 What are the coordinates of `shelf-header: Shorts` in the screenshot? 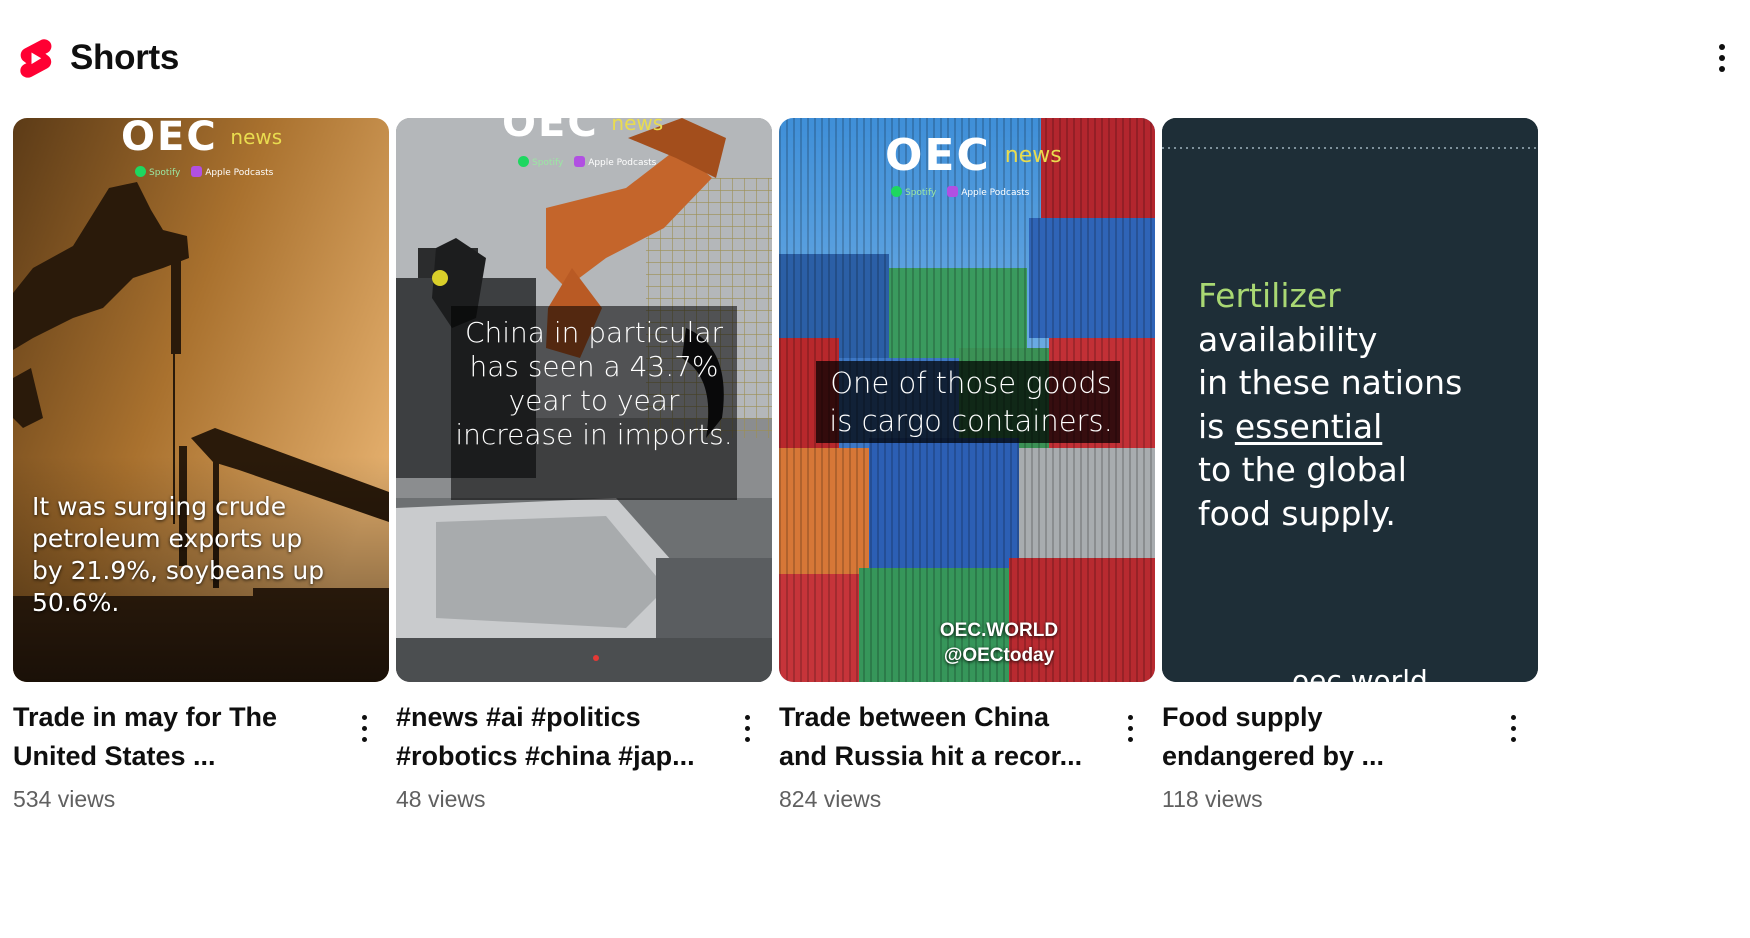 It's located at (878, 58).